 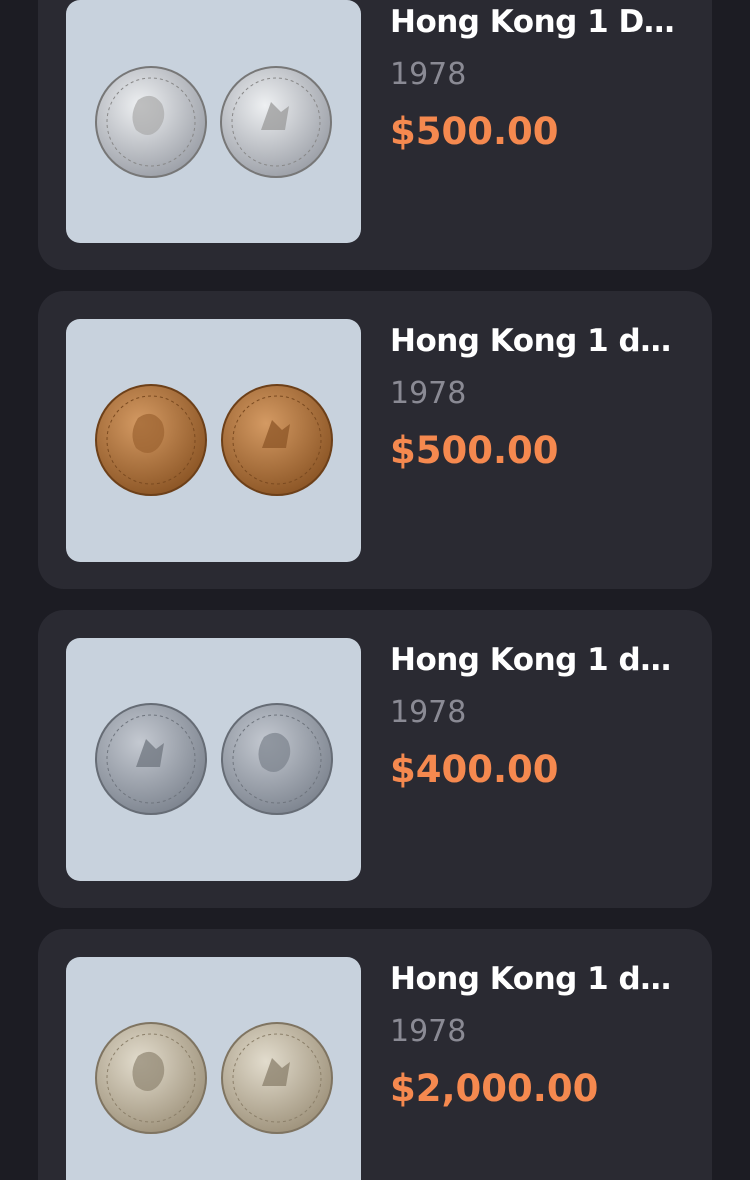 I want to click on coin-price: $400.00, so click(x=474, y=769).